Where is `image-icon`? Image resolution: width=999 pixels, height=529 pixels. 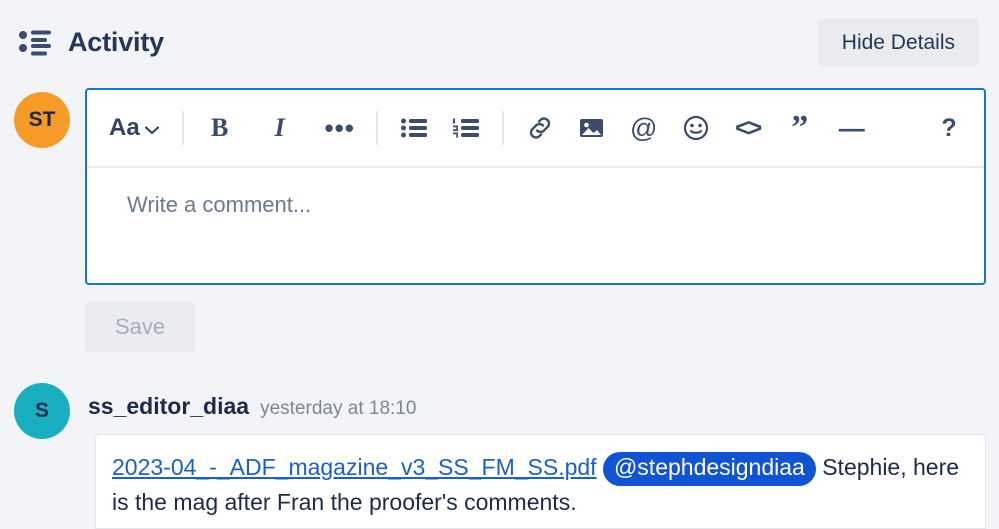
image-icon is located at coordinates (592, 128).